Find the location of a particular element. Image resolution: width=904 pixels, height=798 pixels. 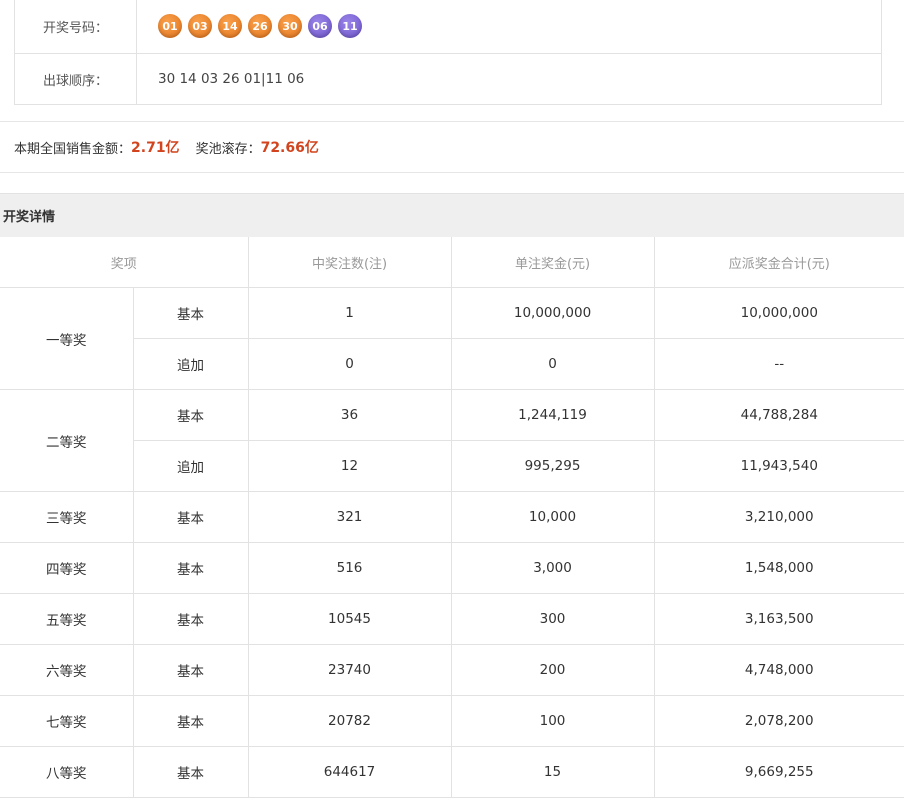

draw-order-label: 出球顺序： is located at coordinates (76, 79).